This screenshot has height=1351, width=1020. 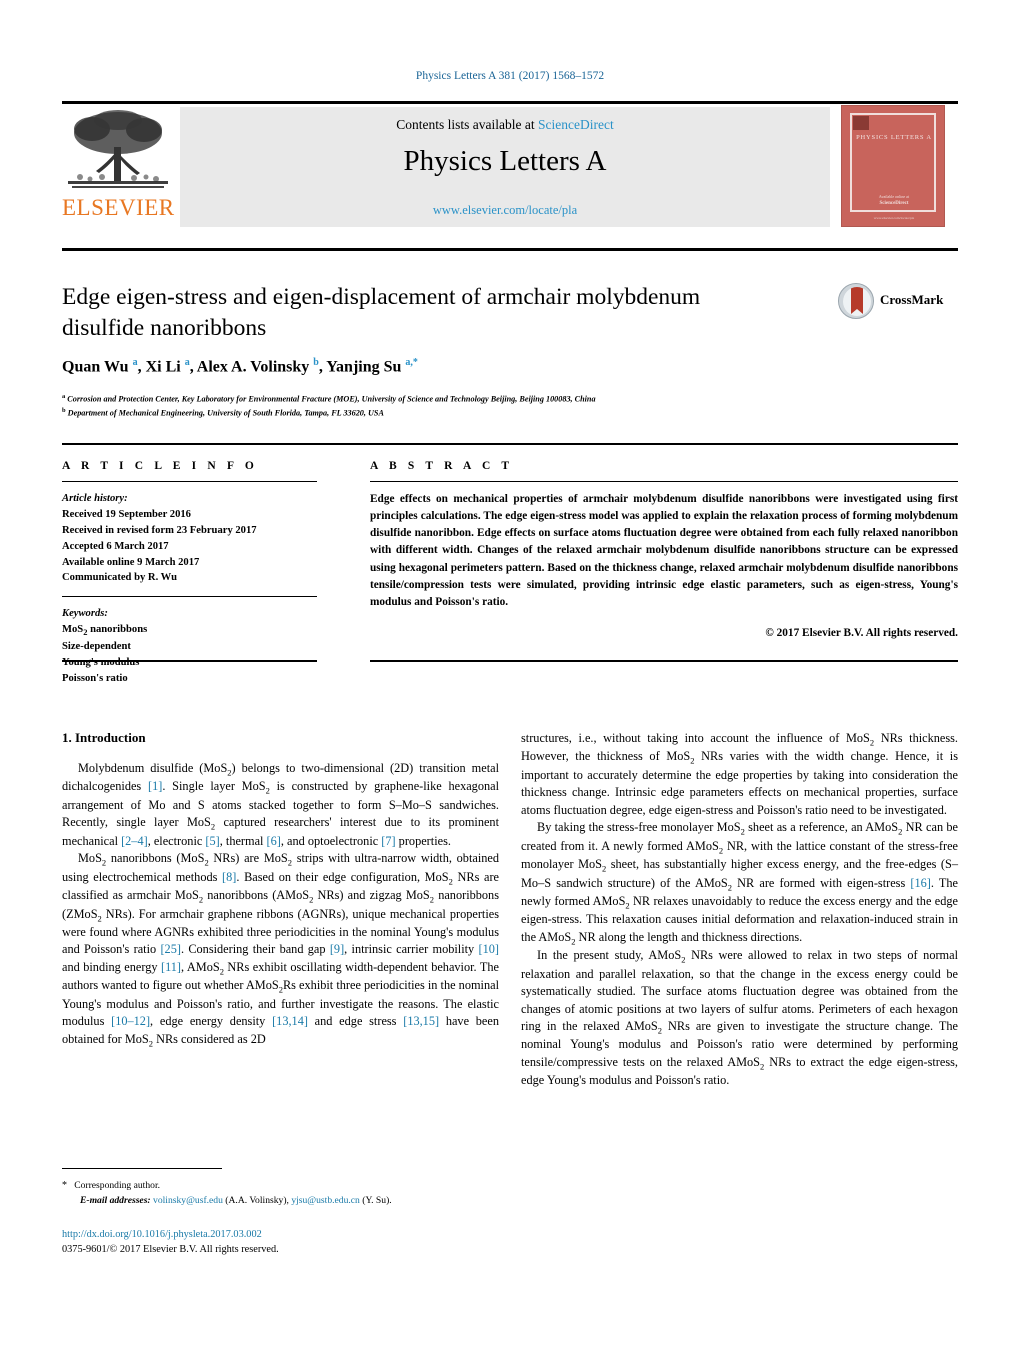 I want to click on abstract-bottom-rule, so click(x=664, y=661).